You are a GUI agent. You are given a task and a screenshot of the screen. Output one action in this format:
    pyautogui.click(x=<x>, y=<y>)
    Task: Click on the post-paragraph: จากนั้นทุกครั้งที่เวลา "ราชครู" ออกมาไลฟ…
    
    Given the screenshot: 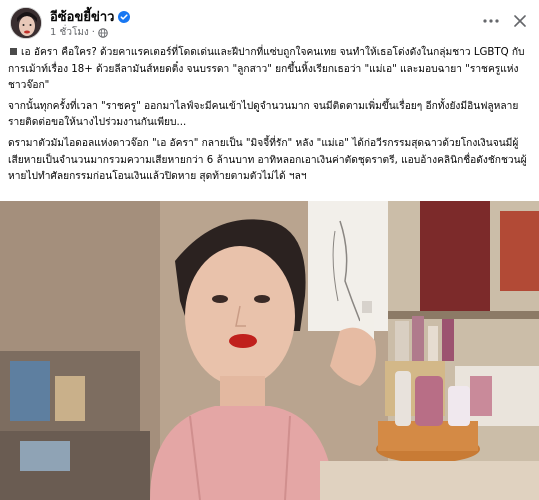 What is the action you would take?
    pyautogui.click(x=269, y=115)
    